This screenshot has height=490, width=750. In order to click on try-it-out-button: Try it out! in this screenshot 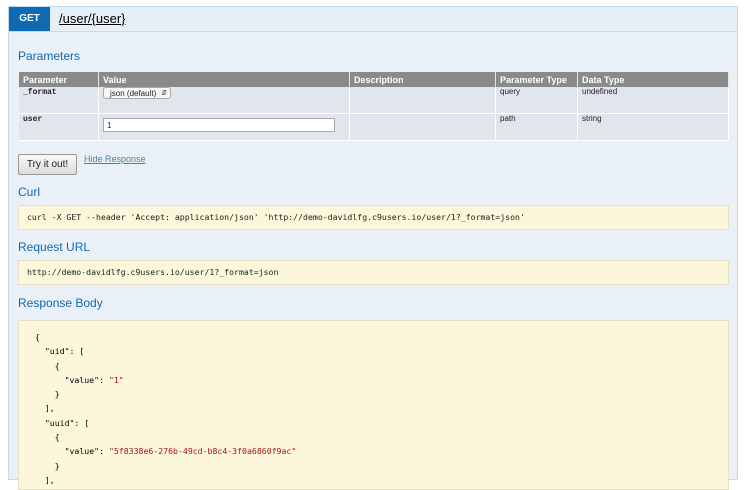, I will do `click(47, 164)`.